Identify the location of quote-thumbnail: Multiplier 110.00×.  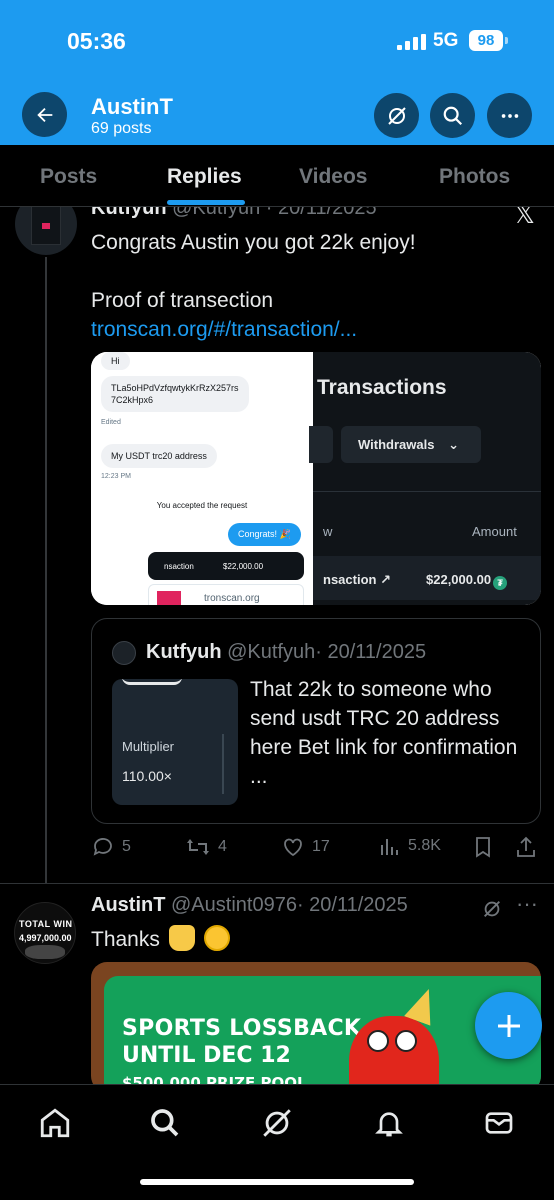
(175, 742).